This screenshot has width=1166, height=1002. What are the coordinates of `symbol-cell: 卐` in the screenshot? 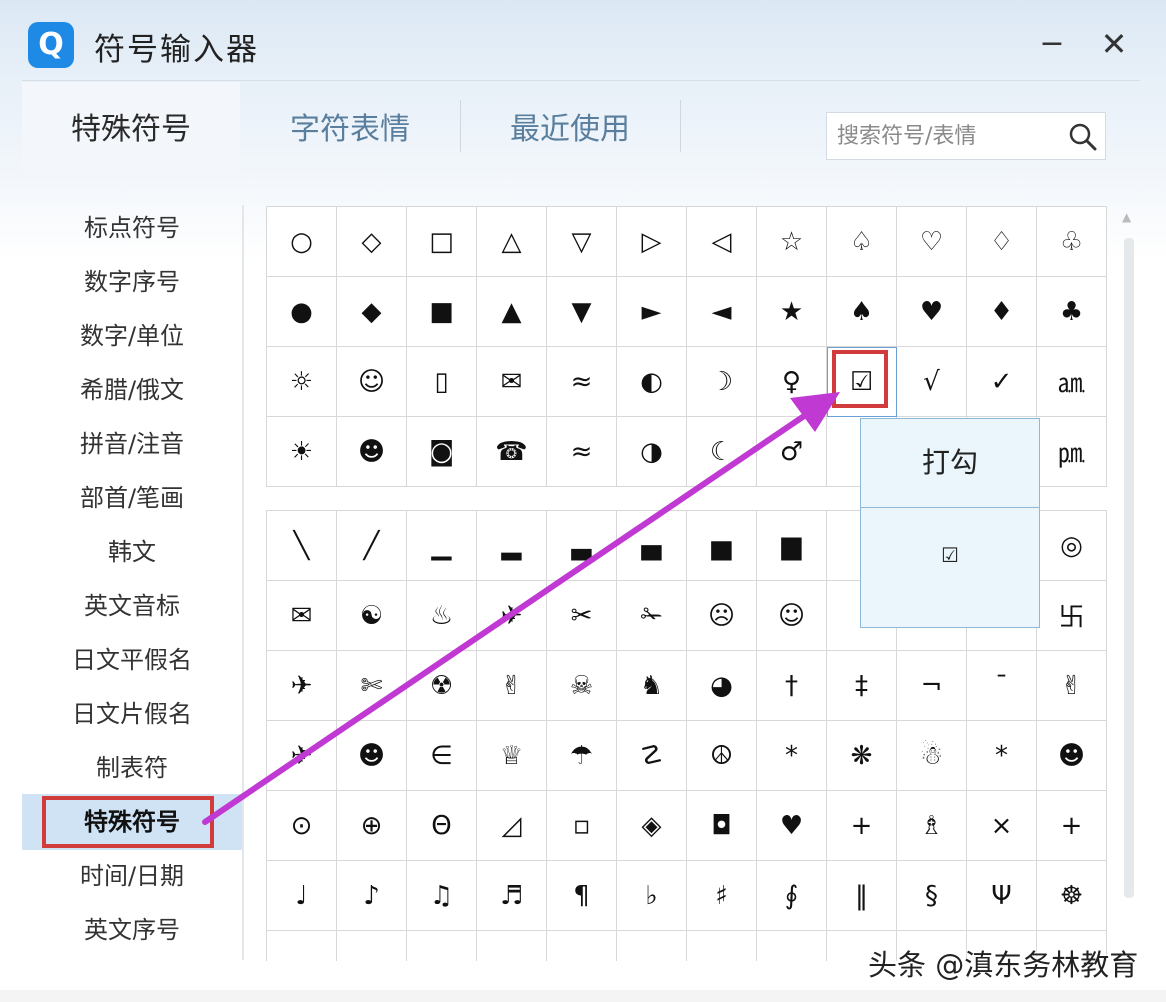 It's located at (1072, 616).